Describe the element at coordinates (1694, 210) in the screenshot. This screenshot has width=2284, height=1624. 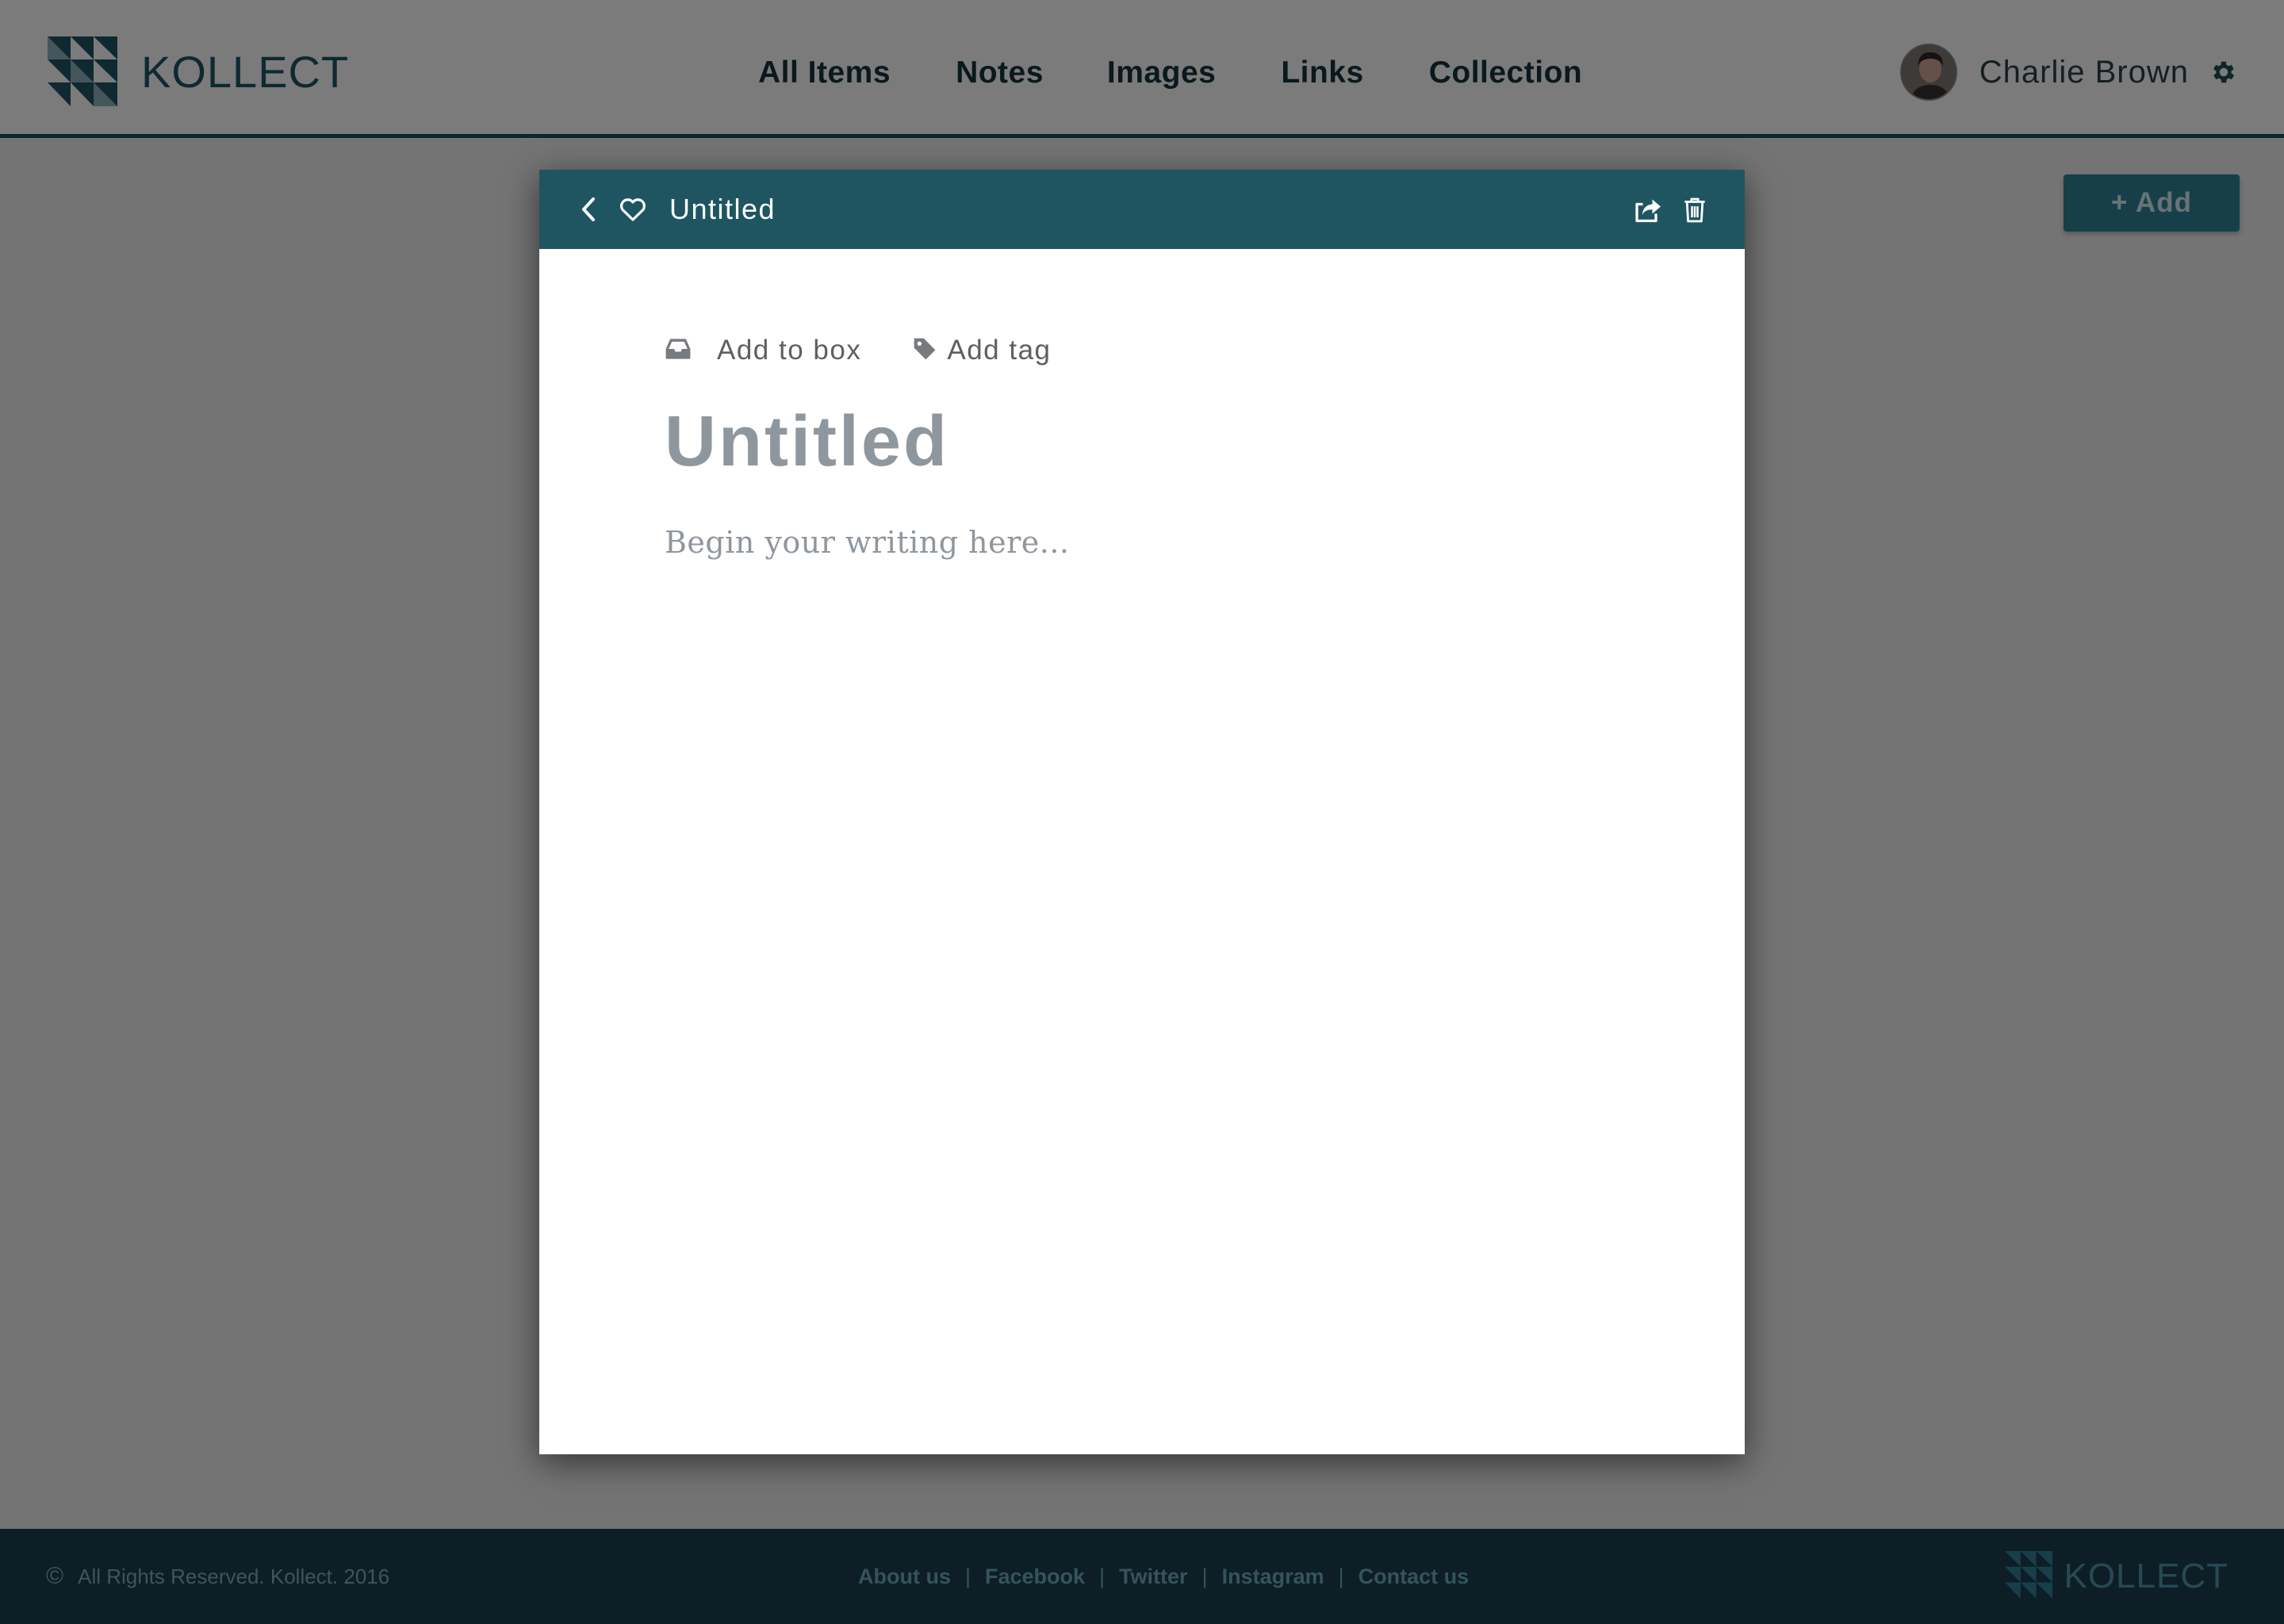
I see `trash-icon` at that location.